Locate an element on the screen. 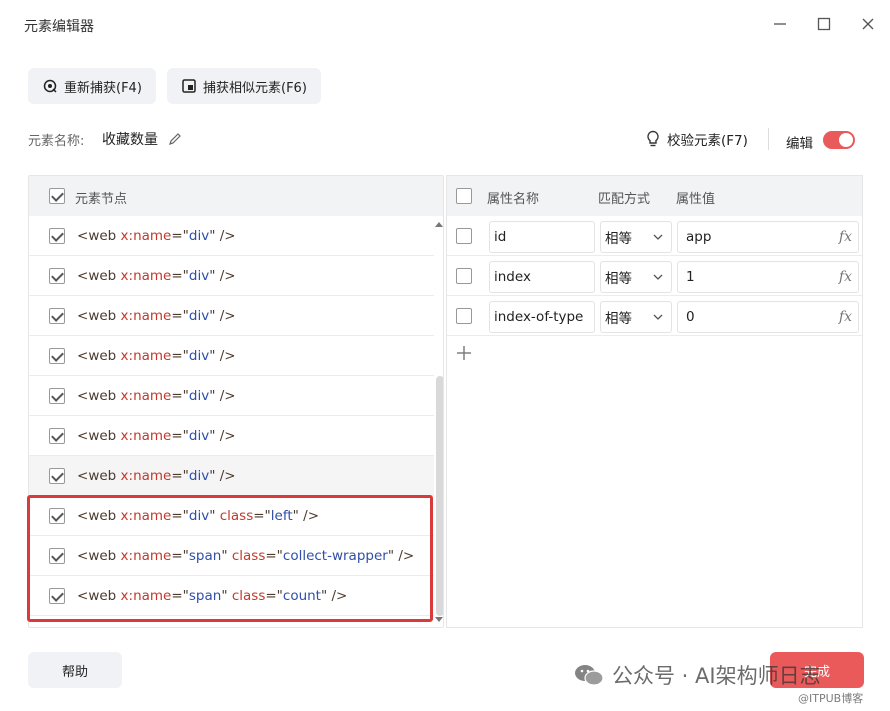  attribute-name-field: index-of-type is located at coordinates (542, 317).